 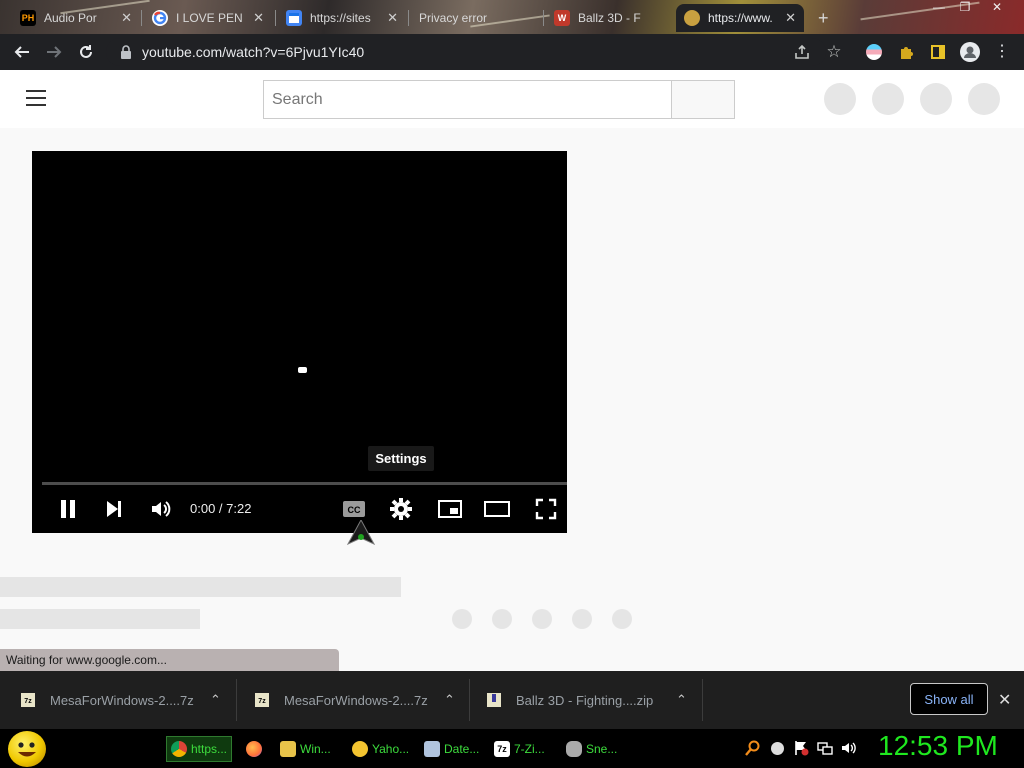 I want to click on tab-privacy-error: Privacy error, so click(x=476, y=18).